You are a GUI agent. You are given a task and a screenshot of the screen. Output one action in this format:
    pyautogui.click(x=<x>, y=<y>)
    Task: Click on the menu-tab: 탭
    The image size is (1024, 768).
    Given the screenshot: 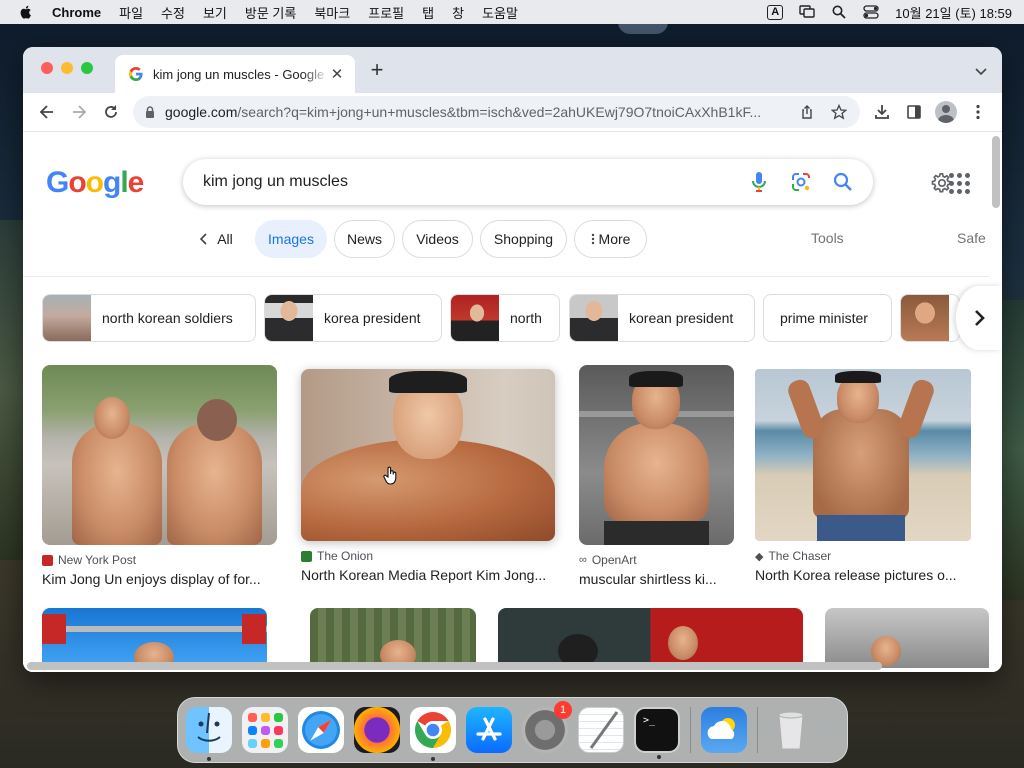 What is the action you would take?
    pyautogui.click(x=428, y=12)
    